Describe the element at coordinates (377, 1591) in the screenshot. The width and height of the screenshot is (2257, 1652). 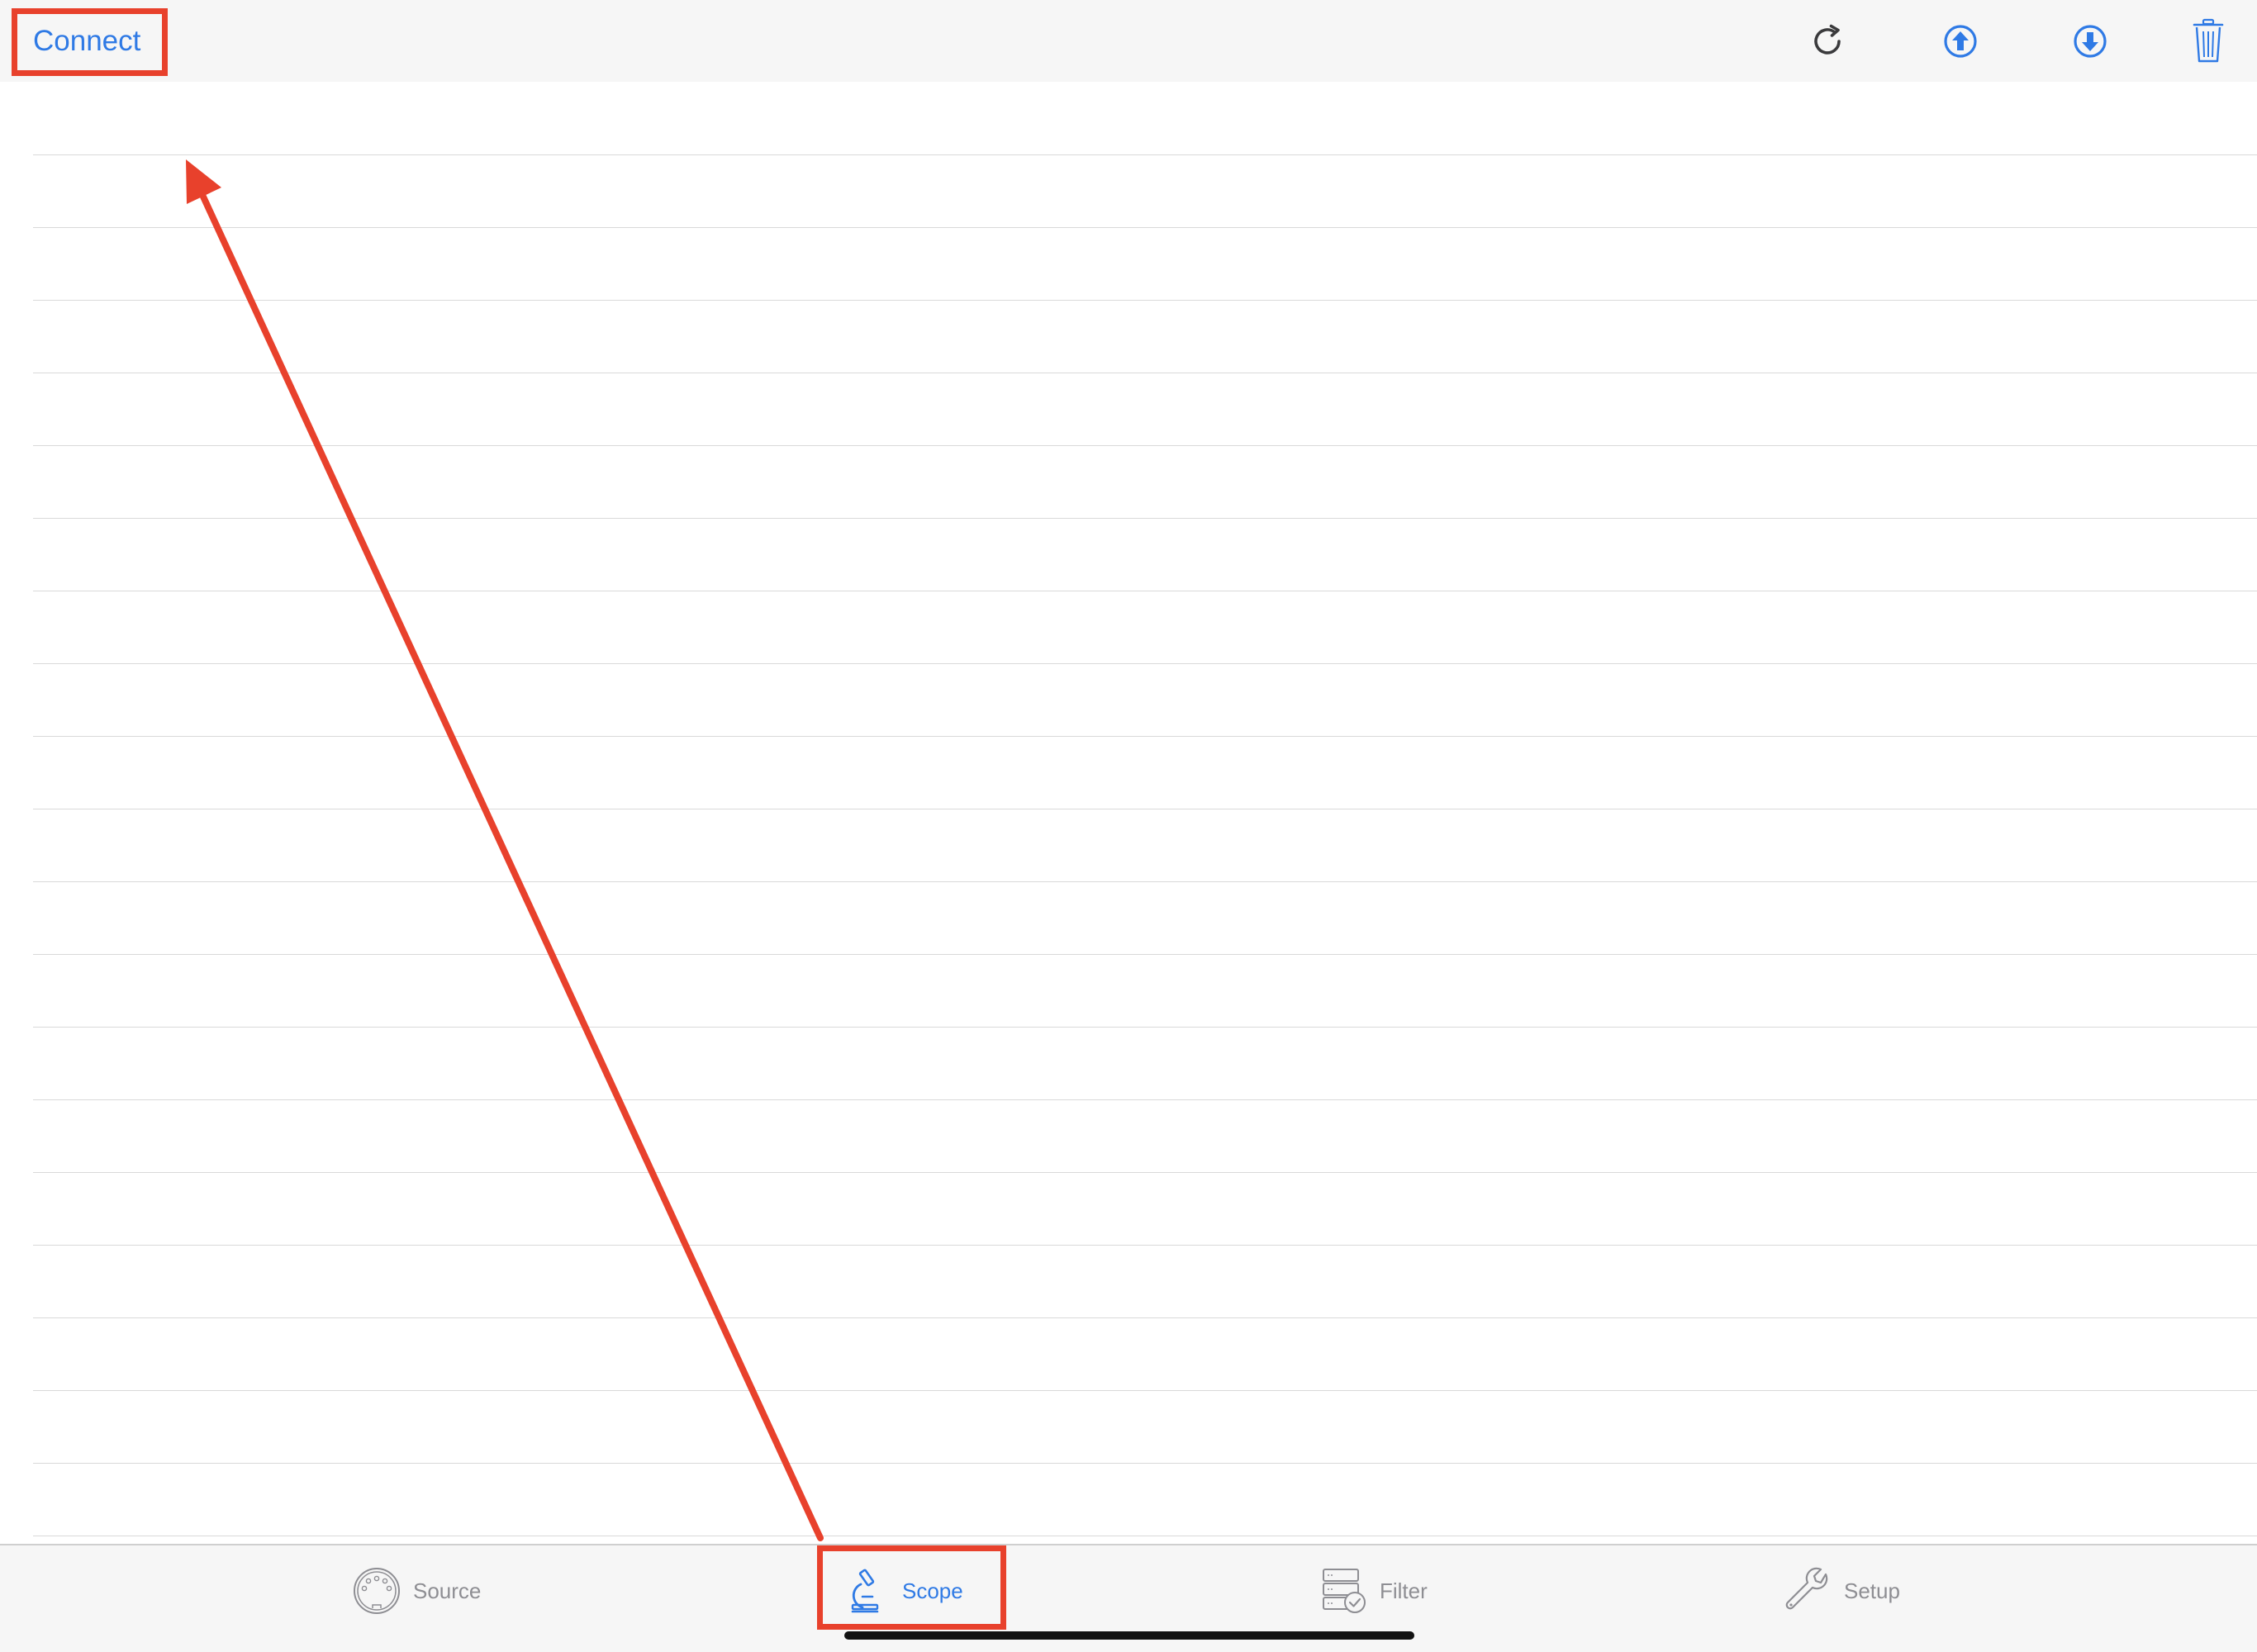
I see `midi-port-icon` at that location.